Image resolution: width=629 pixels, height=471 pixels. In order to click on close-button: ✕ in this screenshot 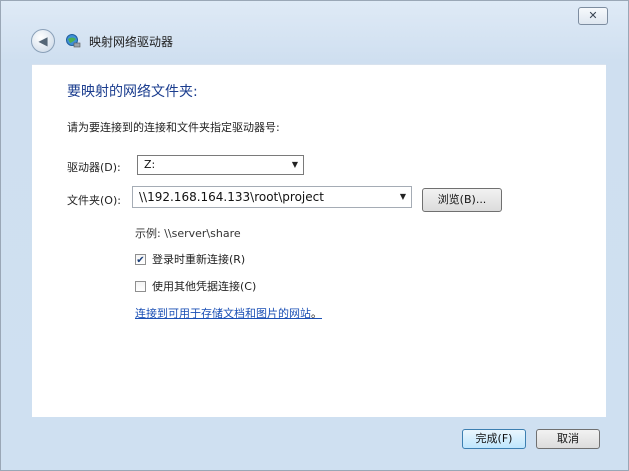, I will do `click(593, 16)`.